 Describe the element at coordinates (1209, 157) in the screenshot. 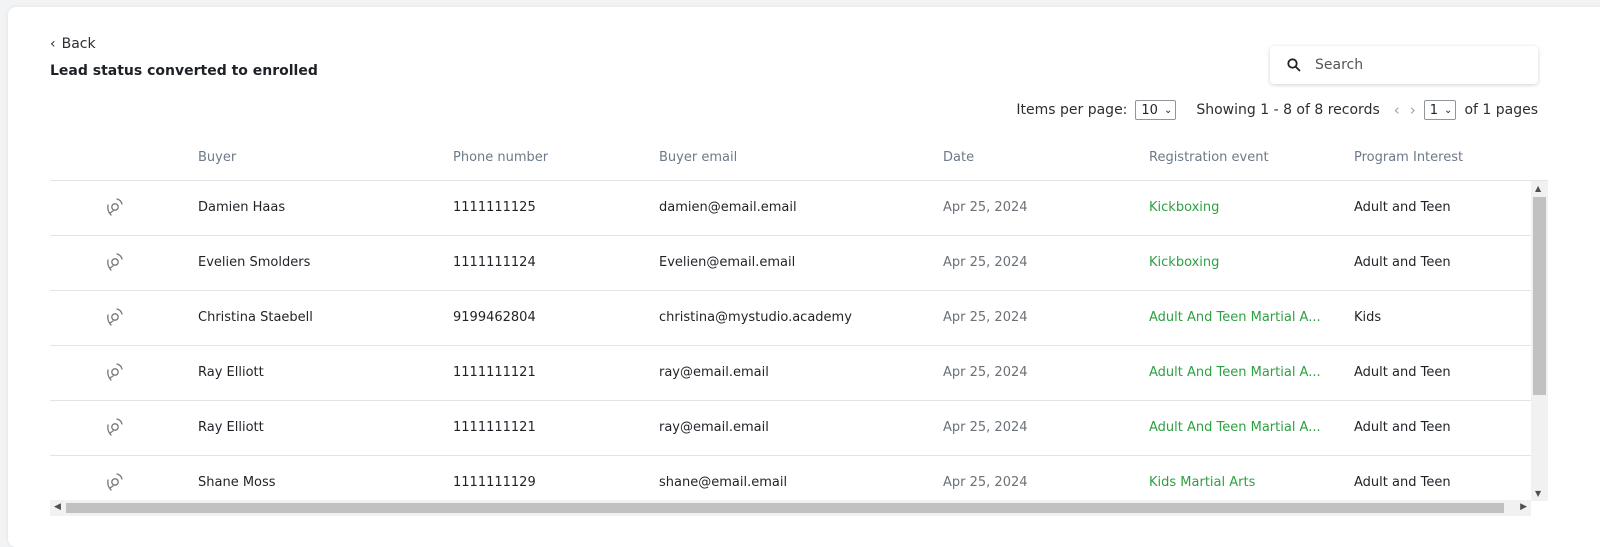

I see `column-header-registration-event: Registration event` at that location.